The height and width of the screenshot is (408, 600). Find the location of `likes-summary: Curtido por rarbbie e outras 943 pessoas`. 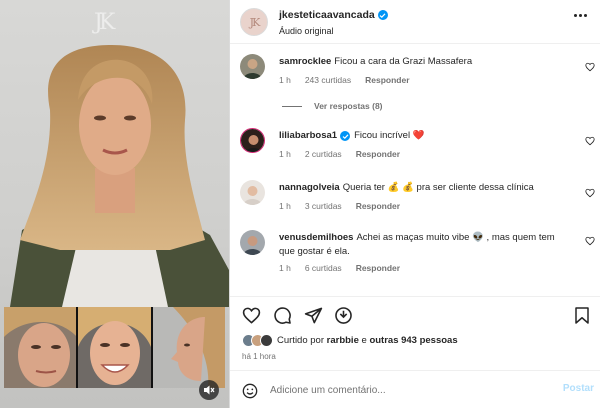

likes-summary: Curtido por rarbbie e outras 943 pessoas is located at coordinates (350, 340).